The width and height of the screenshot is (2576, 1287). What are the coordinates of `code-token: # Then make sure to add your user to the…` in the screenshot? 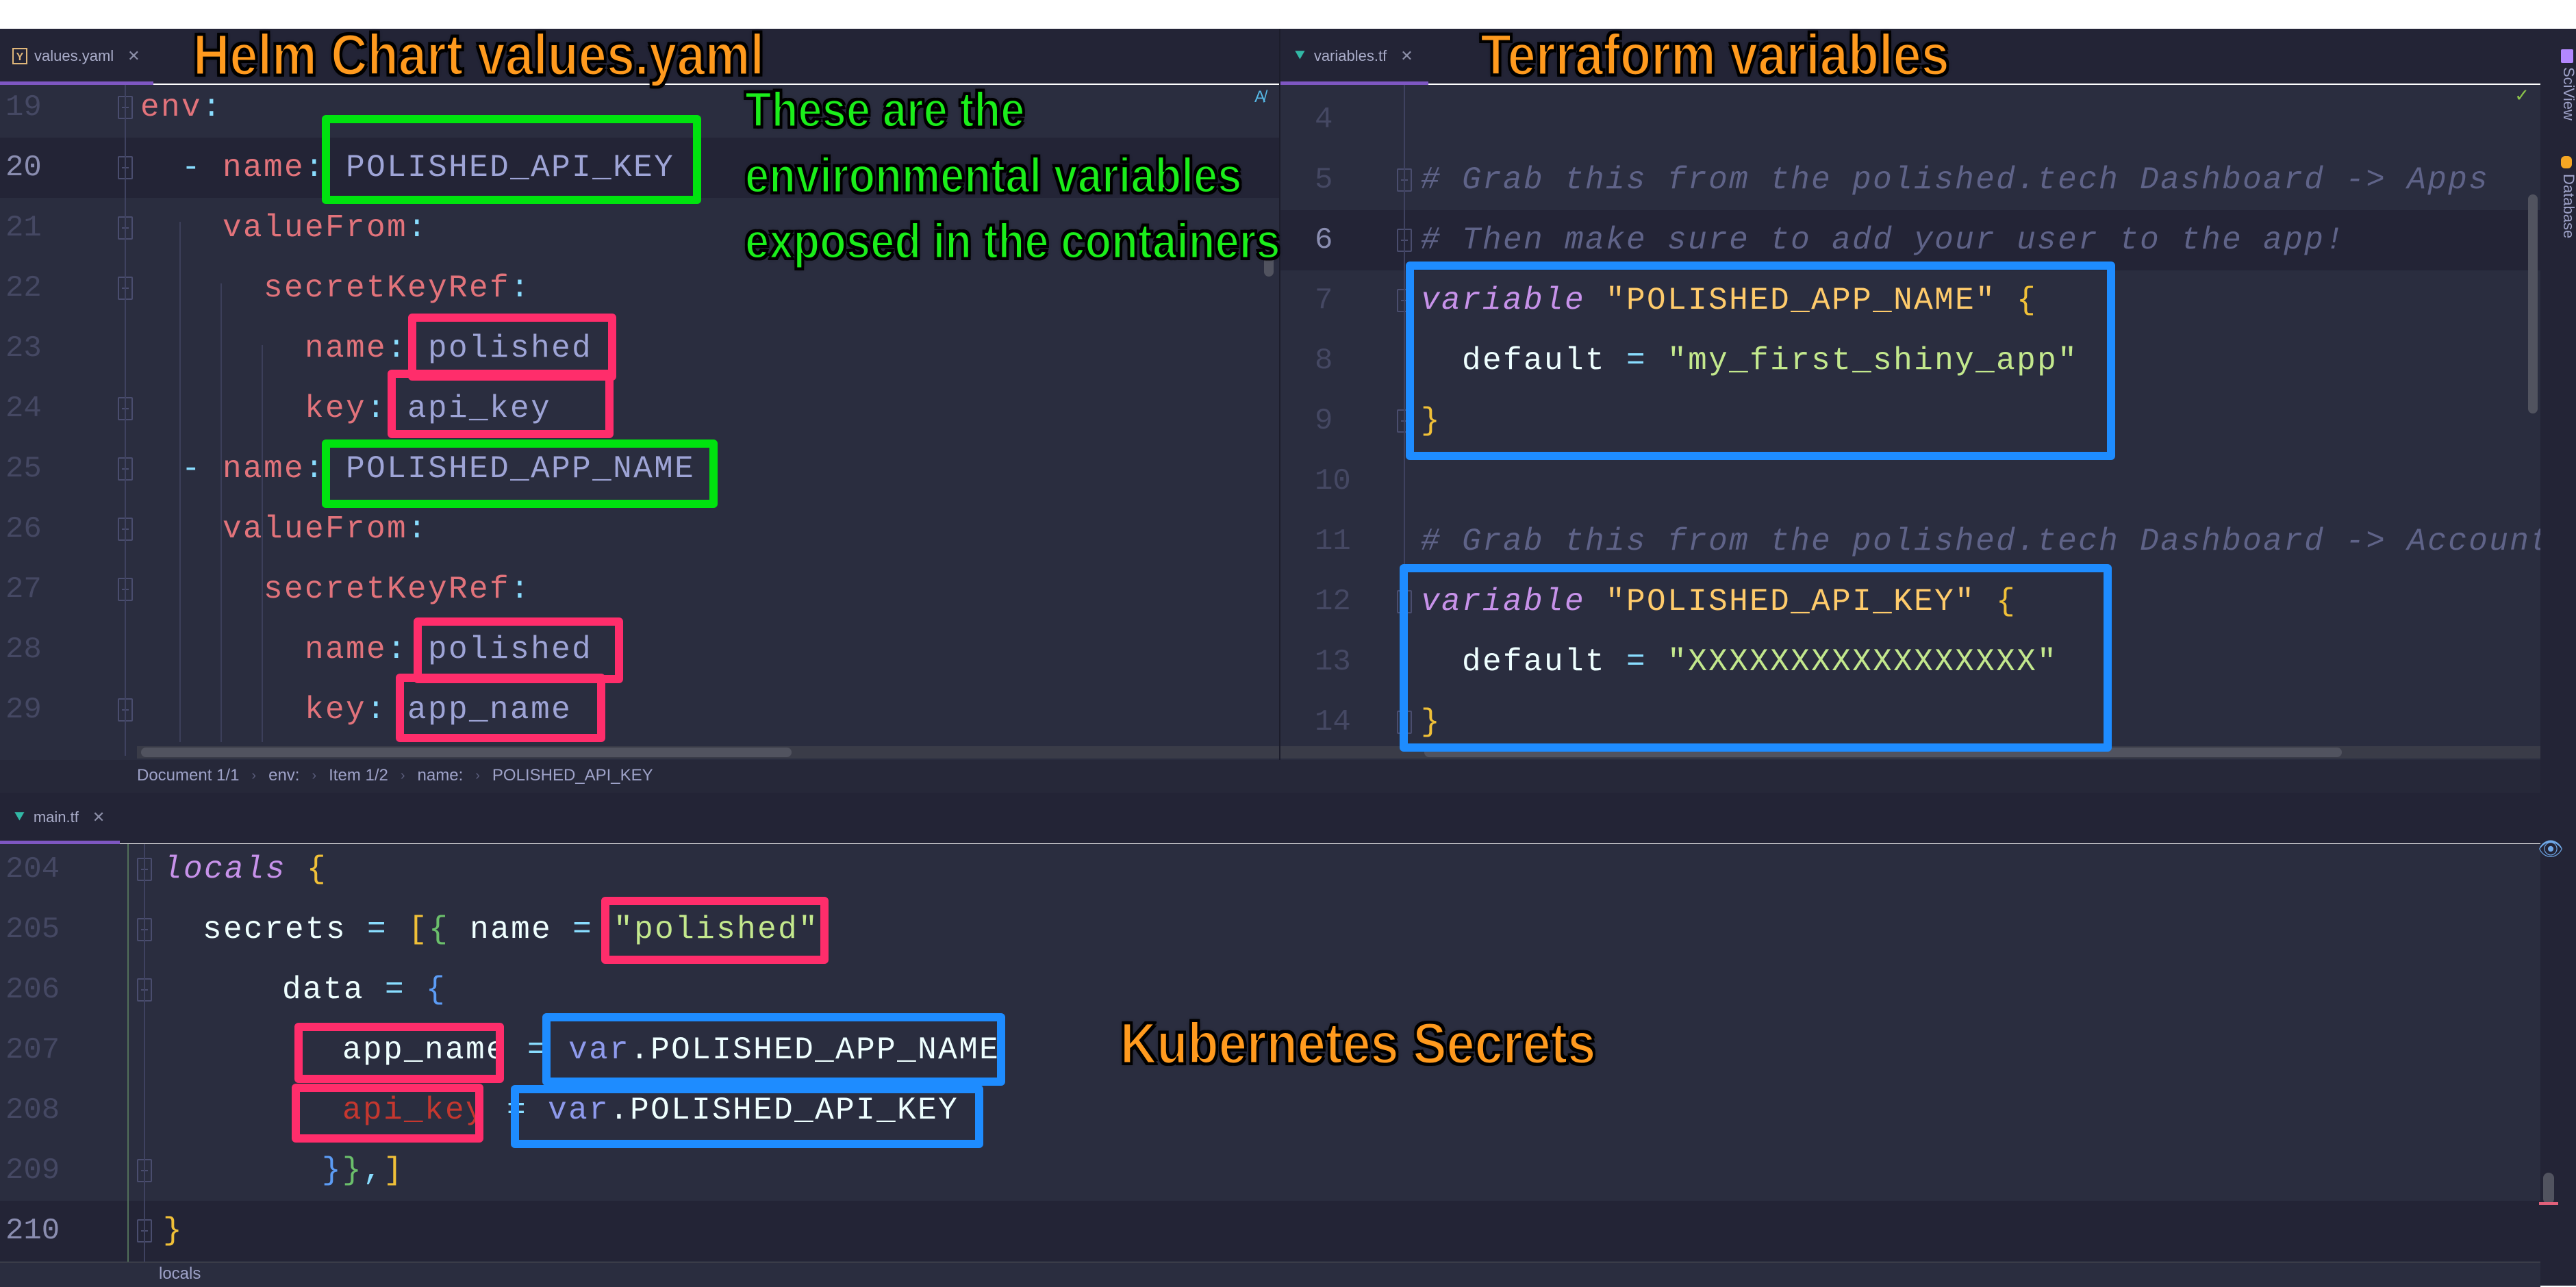 It's located at (1883, 240).